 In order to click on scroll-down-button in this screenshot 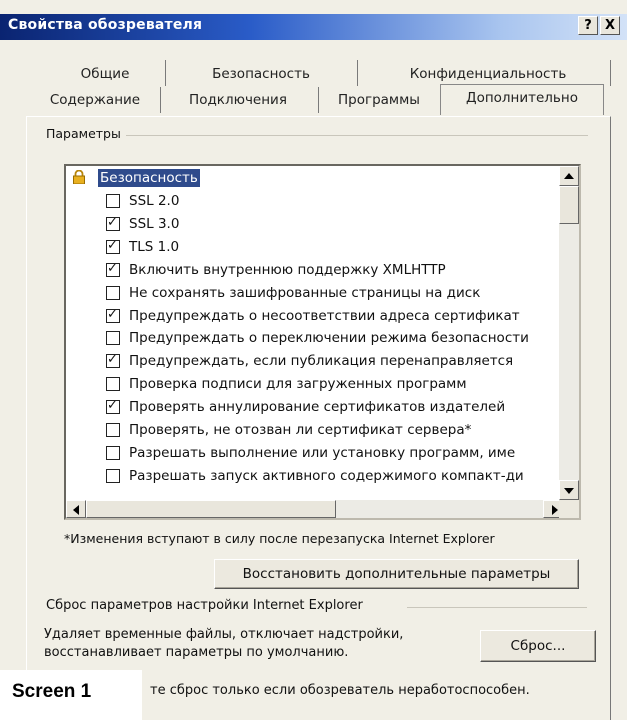, I will do `click(569, 490)`.